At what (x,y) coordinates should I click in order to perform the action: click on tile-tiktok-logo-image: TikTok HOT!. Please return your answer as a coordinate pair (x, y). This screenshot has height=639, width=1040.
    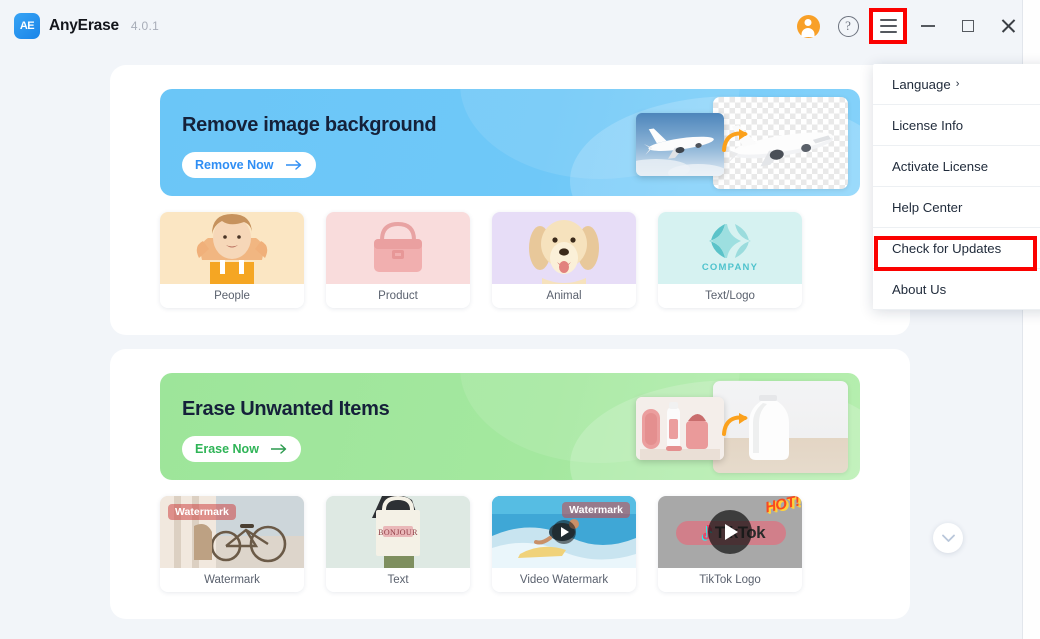
    Looking at the image, I should click on (730, 532).